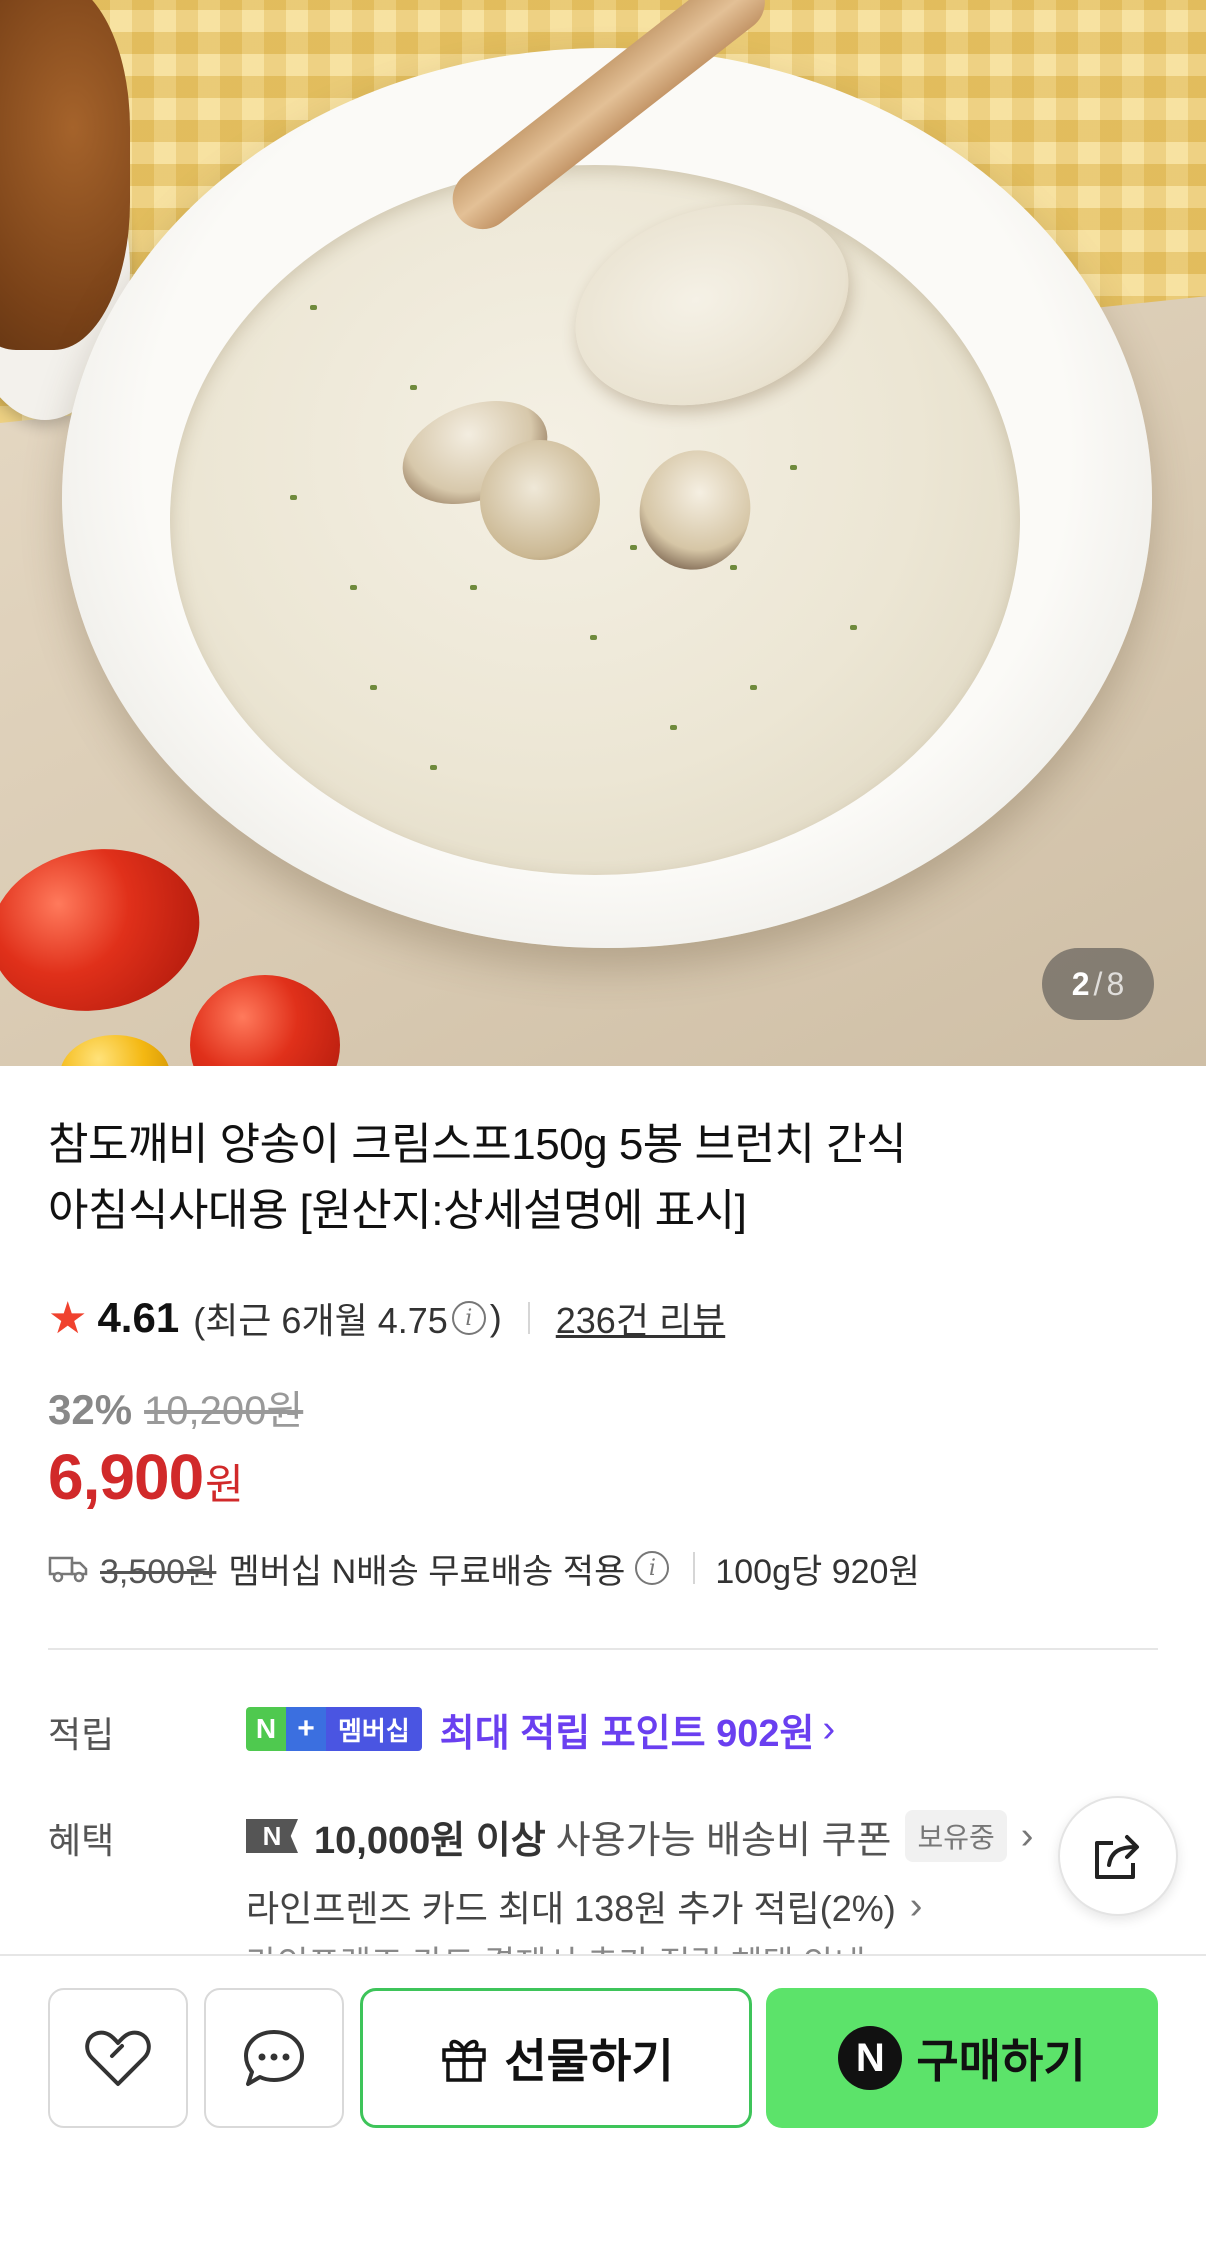 This screenshot has height=2264, width=1206. Describe the element at coordinates (477, 1144) in the screenshot. I see `title-line-1: 참도깨비 양송이 크림스프150g 5봉 브런치 간식` at that location.